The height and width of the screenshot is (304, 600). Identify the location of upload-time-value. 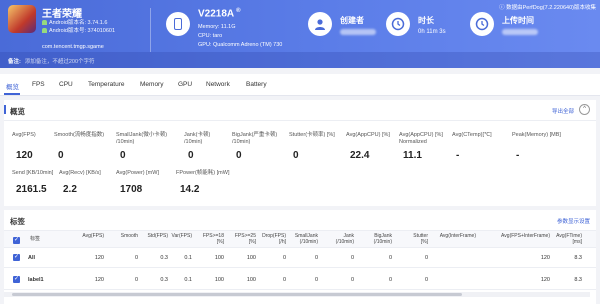
(520, 33).